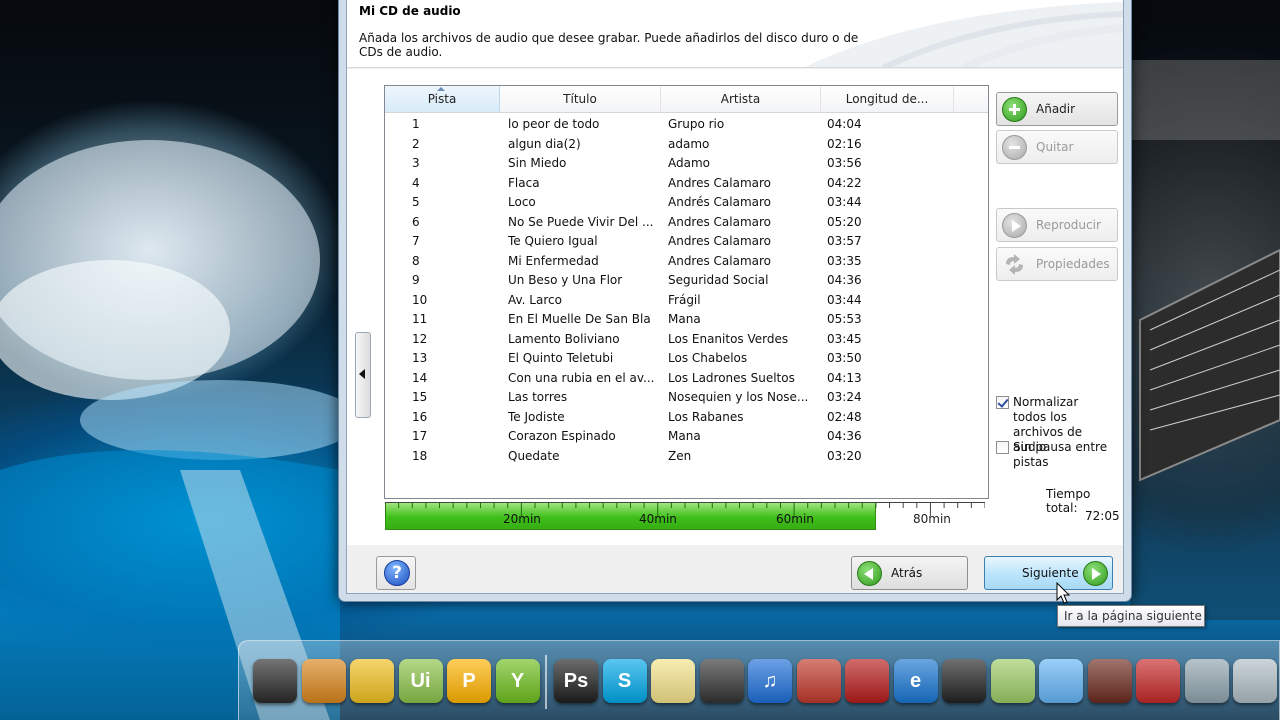 This screenshot has width=1280, height=720. Describe the element at coordinates (441, 89) in the screenshot. I see `sort-ascending-icon` at that location.